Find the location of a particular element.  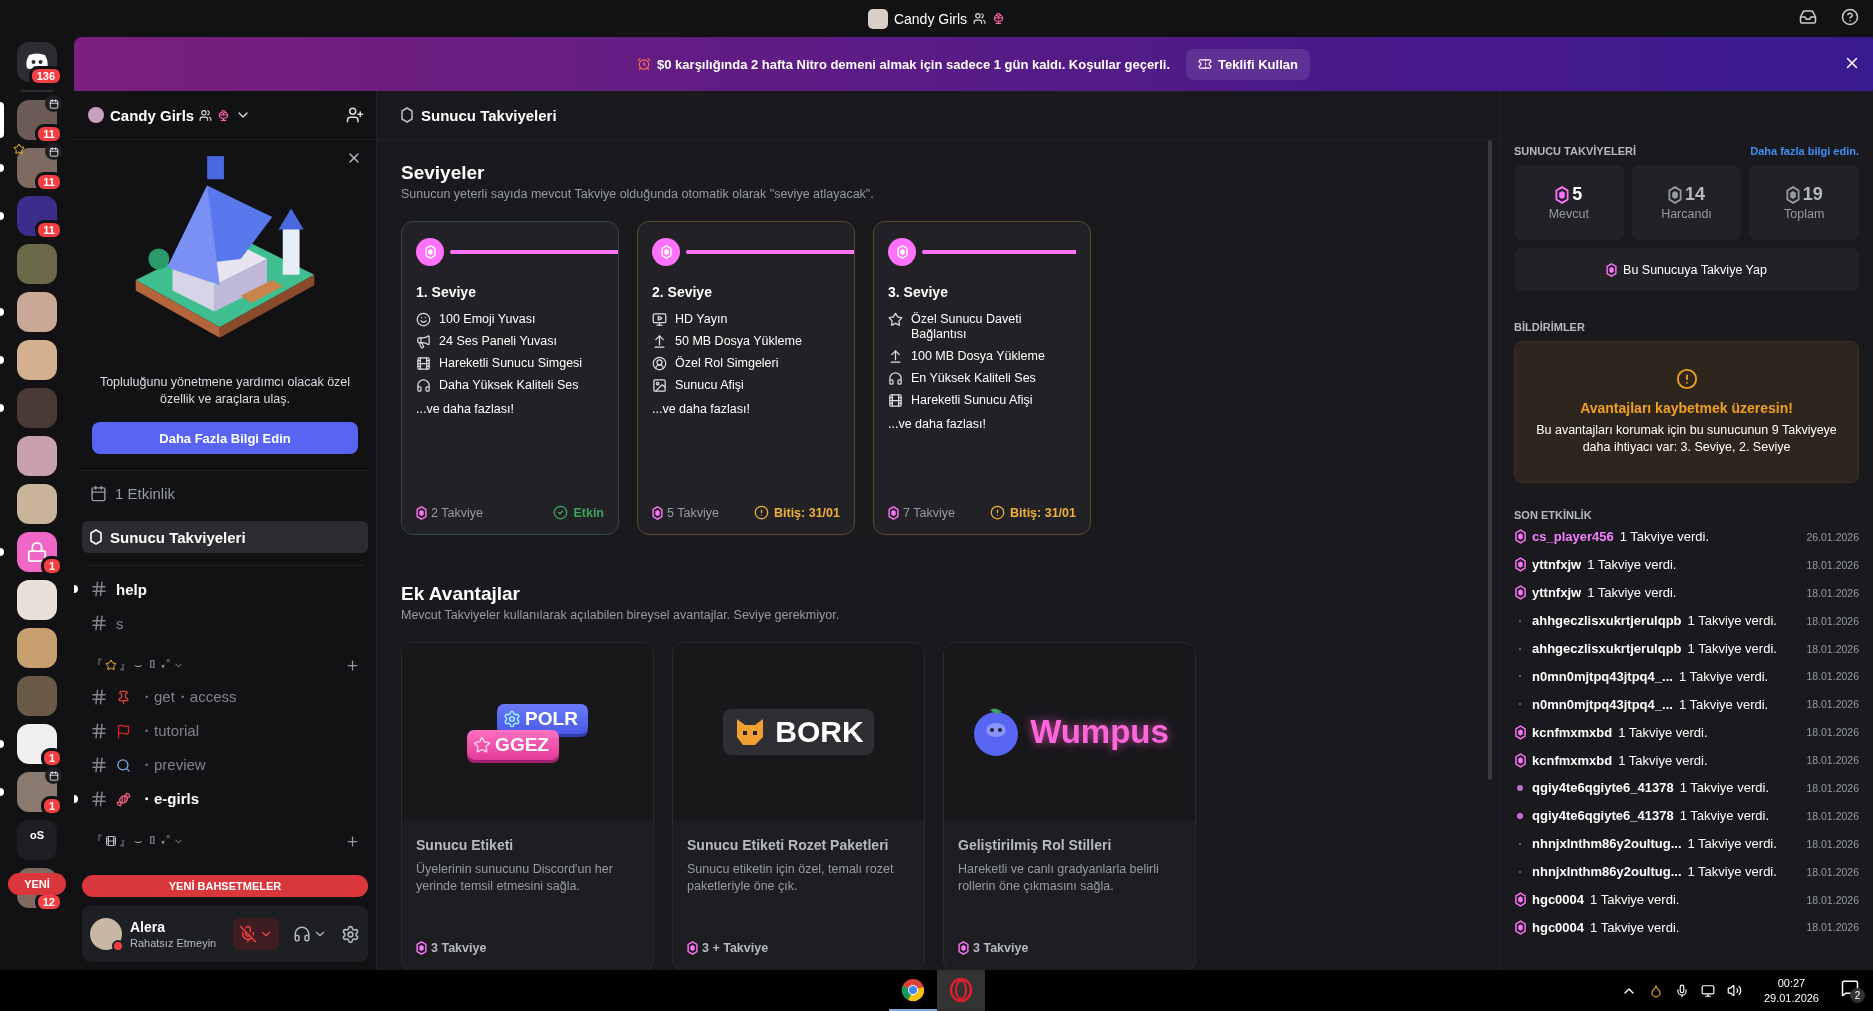

perk-text: Özel Rol Simgeleri is located at coordinates (727, 363).